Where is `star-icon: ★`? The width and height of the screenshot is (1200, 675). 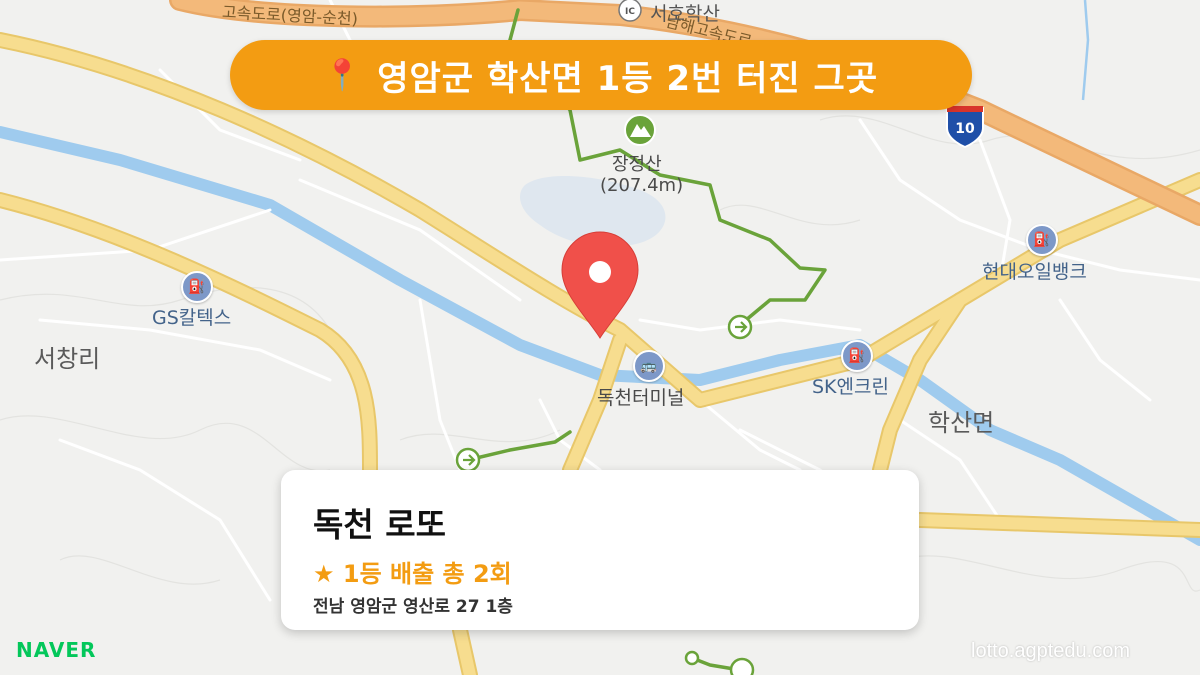
star-icon: ★ is located at coordinates (324, 574).